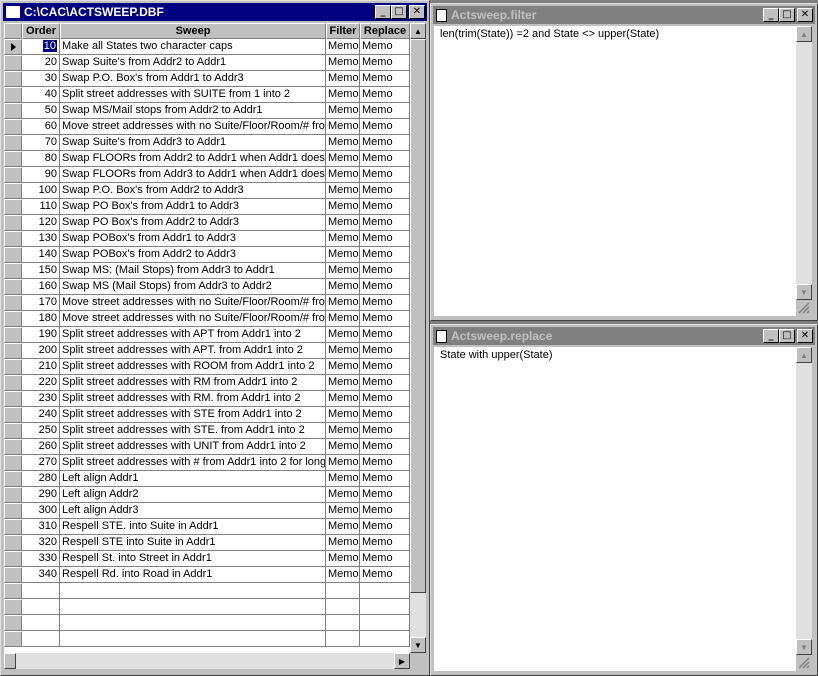 The height and width of the screenshot is (676, 818). I want to click on order-cell: 170, so click(41, 303).